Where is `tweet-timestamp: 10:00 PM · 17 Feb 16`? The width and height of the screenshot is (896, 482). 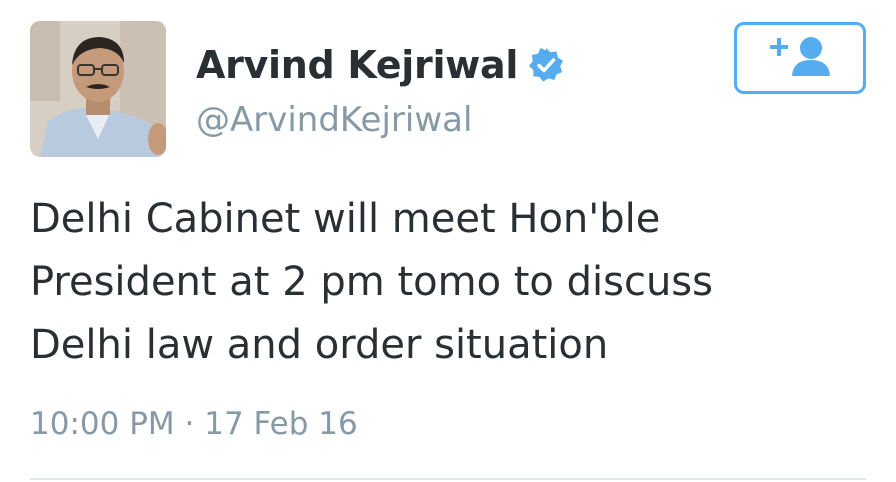 tweet-timestamp: 10:00 PM · 17 Feb 16 is located at coordinates (194, 424).